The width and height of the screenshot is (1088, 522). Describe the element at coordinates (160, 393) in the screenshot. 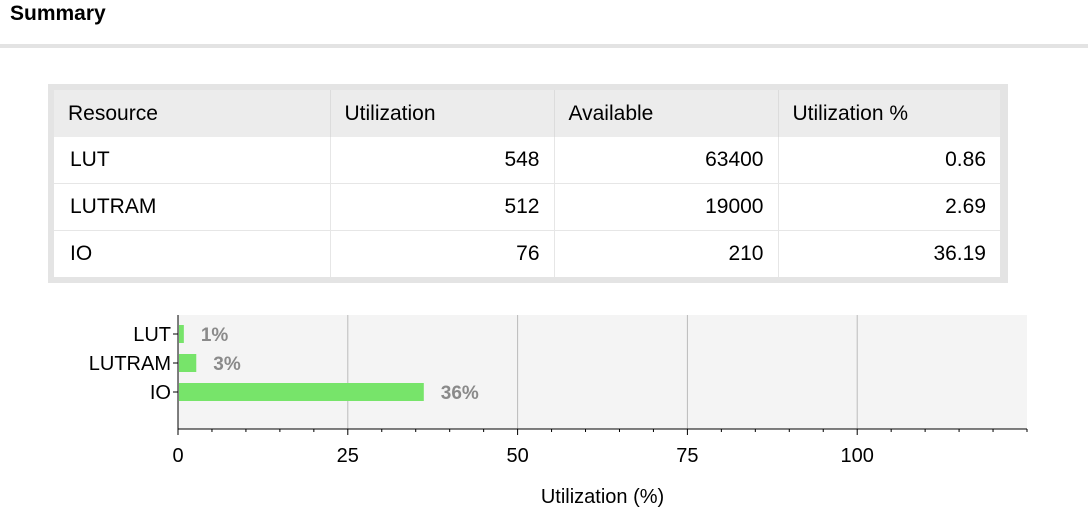

I see `y-tick-label: IO` at that location.